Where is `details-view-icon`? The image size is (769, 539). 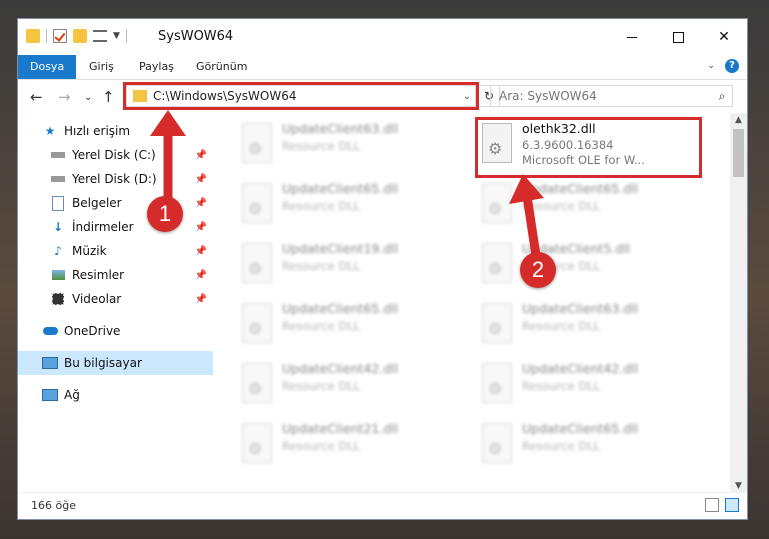 details-view-icon is located at coordinates (712, 505).